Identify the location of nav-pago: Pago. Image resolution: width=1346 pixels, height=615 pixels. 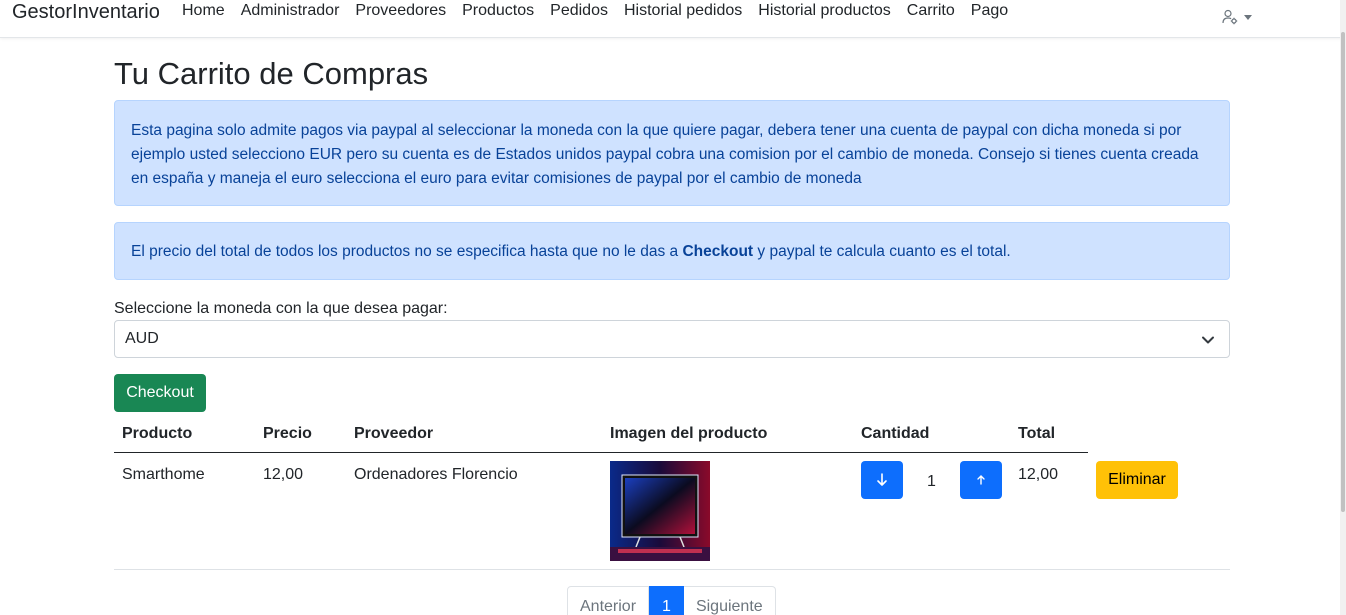
(989, 11).